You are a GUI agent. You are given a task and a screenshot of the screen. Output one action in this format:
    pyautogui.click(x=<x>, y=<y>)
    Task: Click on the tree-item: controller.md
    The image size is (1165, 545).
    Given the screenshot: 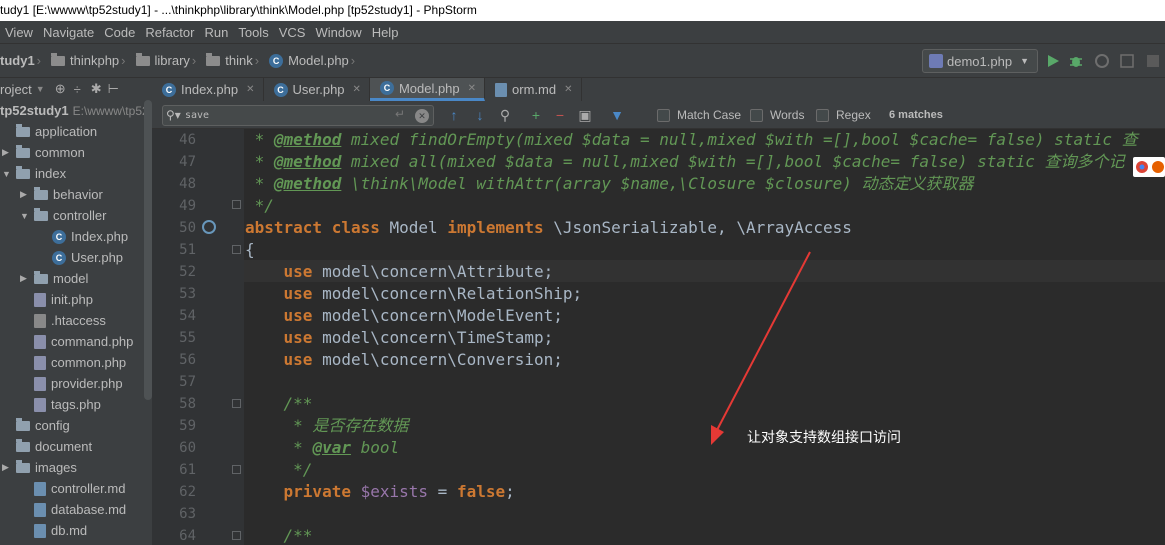 What is the action you would take?
    pyautogui.click(x=72, y=488)
    